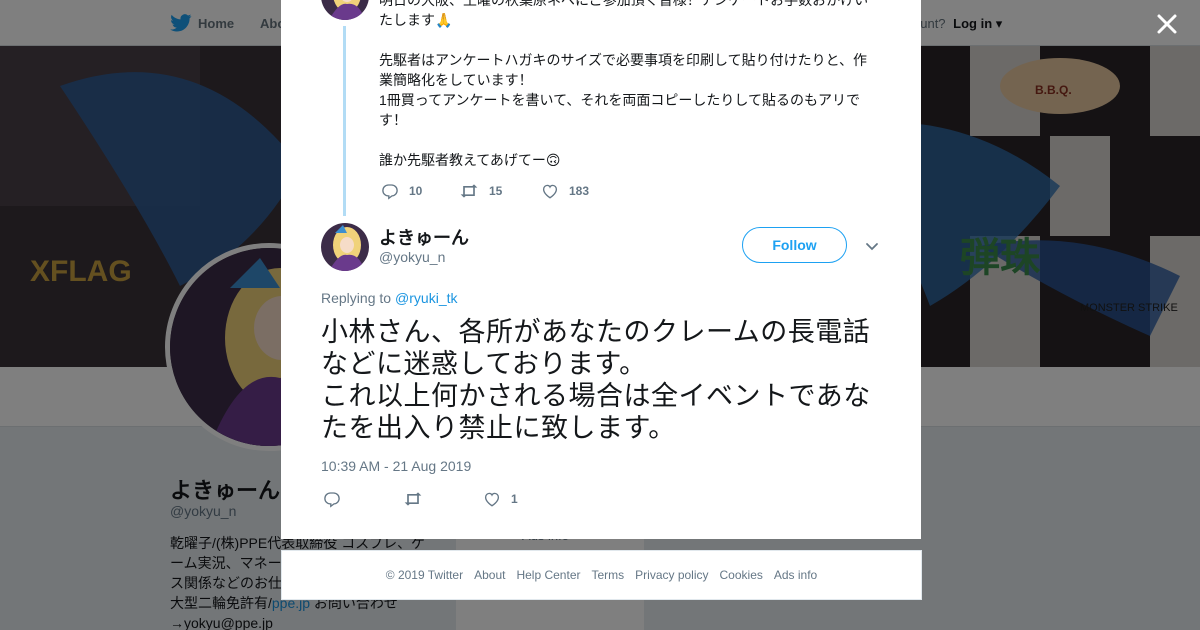 The image size is (1200, 630). I want to click on author-avatar, so click(345, 247).